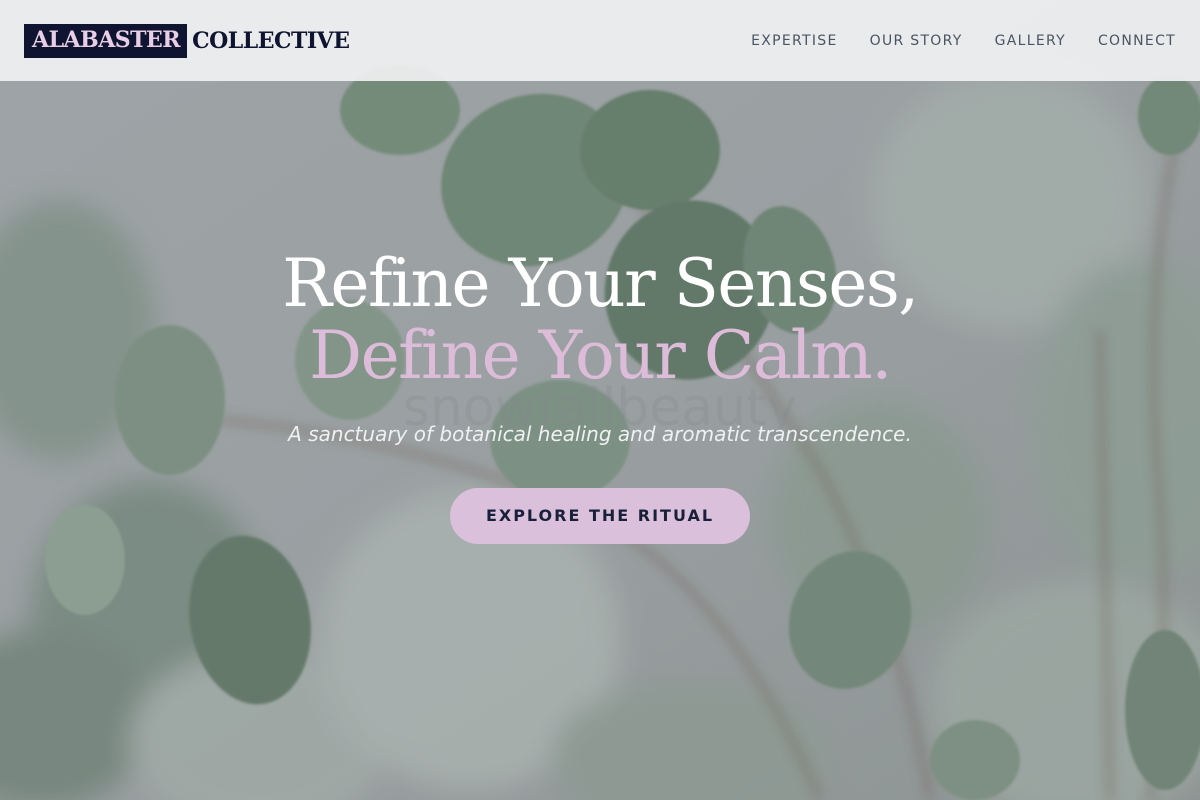 The image size is (1200, 800). What do you see at coordinates (106, 40) in the screenshot?
I see `logo-box-text: ALABASTER` at bounding box center [106, 40].